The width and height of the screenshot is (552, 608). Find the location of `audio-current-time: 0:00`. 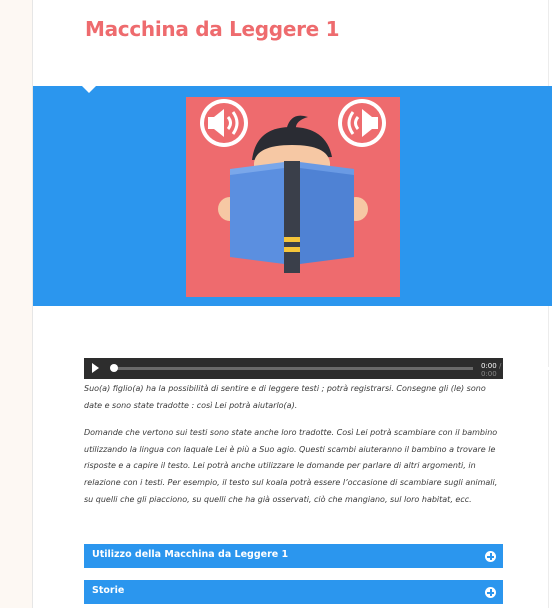

audio-current-time: 0:00 is located at coordinates (489, 366).